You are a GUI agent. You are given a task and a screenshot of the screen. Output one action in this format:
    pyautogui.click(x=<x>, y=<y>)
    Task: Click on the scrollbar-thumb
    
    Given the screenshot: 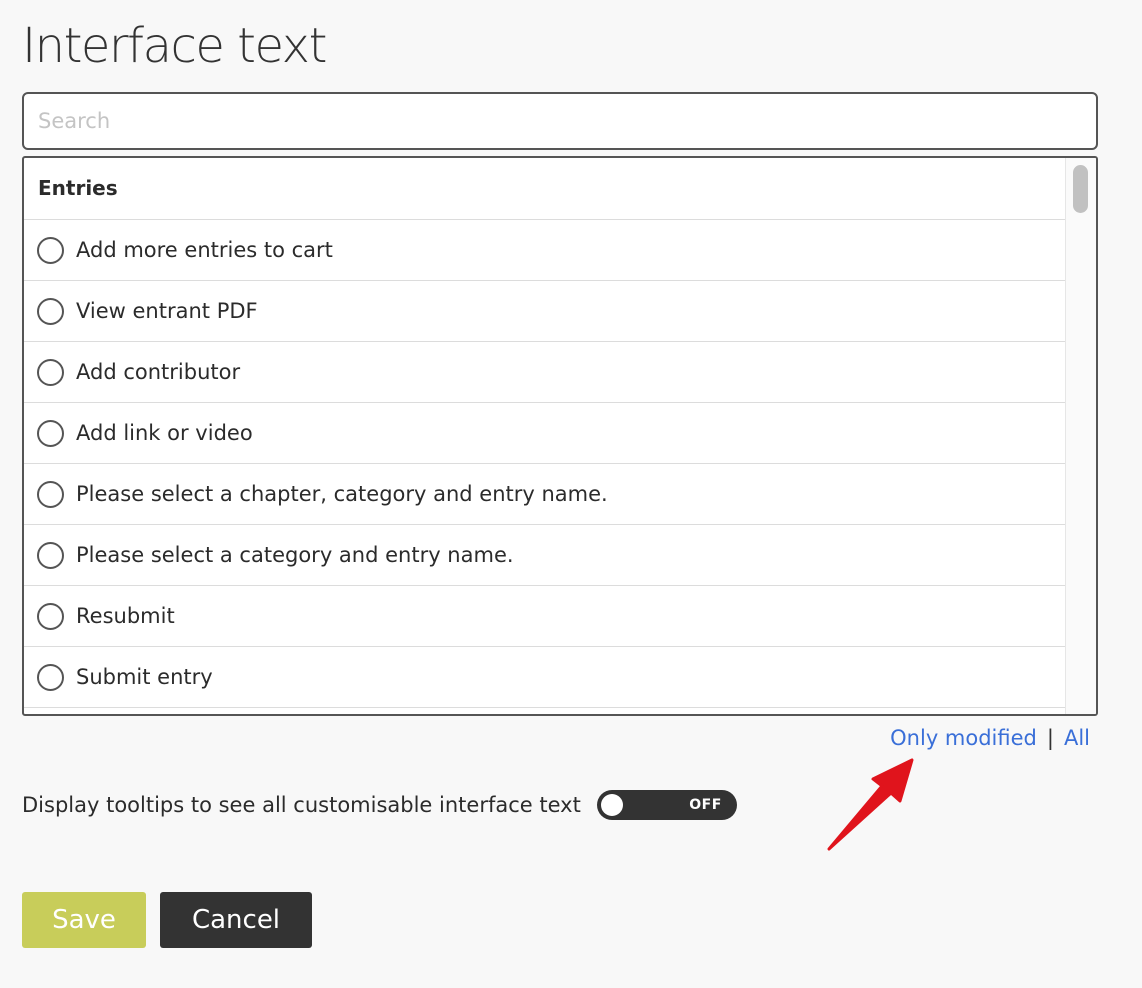 What is the action you would take?
    pyautogui.click(x=1080, y=189)
    